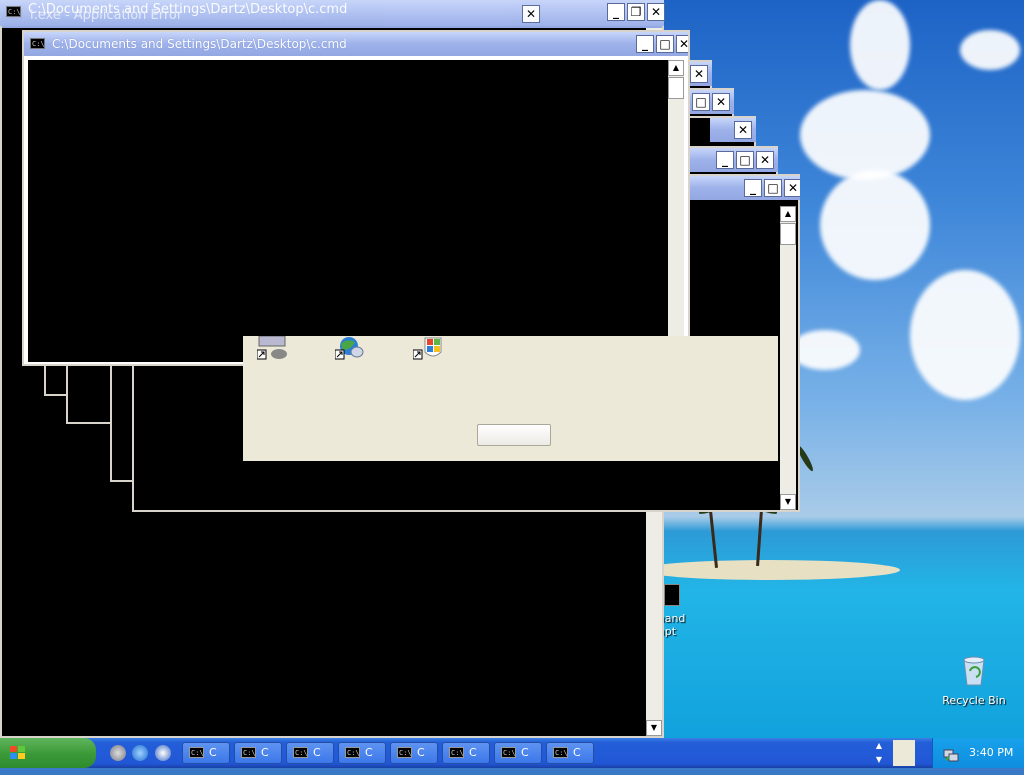 The width and height of the screenshot is (1024, 775). Describe the element at coordinates (350, 349) in the screenshot. I see `internet-connection-icon` at that location.